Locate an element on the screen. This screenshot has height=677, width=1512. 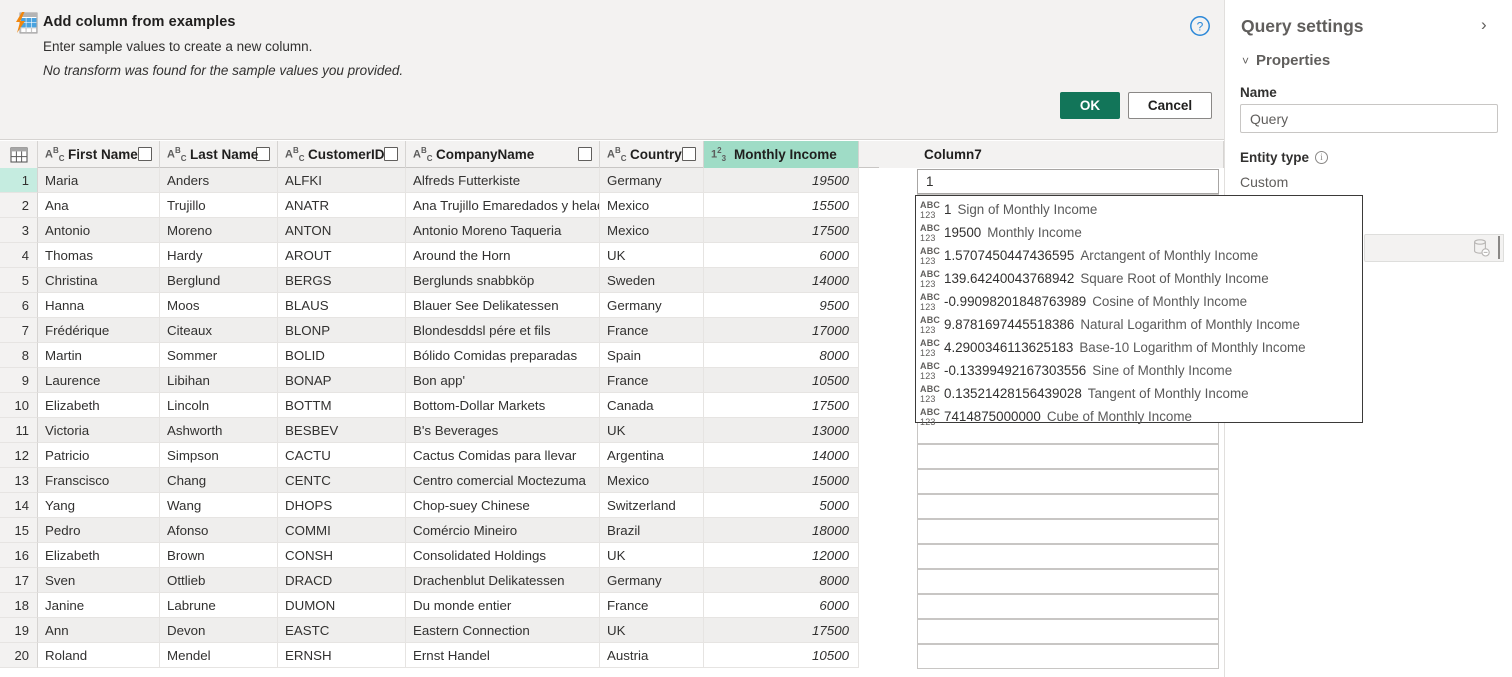
cell-customerid: DRACD is located at coordinates (342, 580).